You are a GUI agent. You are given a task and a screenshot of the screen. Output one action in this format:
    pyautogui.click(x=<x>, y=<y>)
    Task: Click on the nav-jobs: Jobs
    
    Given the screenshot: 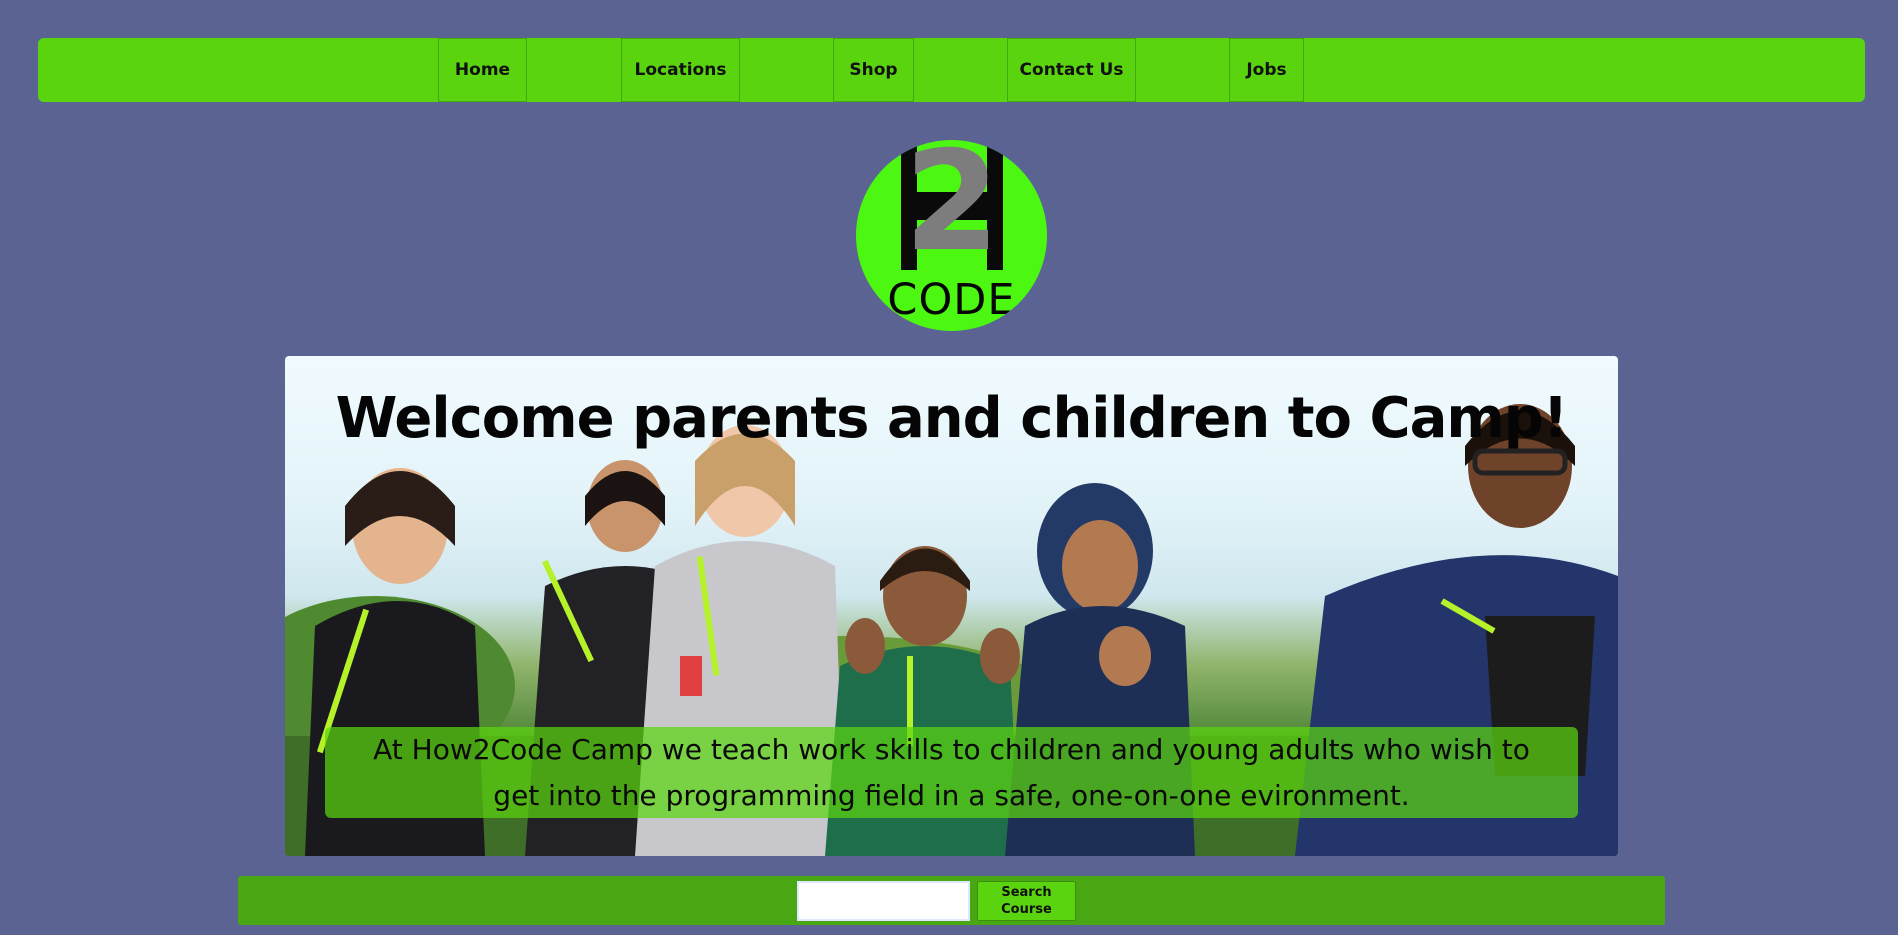 What is the action you would take?
    pyautogui.click(x=1266, y=70)
    